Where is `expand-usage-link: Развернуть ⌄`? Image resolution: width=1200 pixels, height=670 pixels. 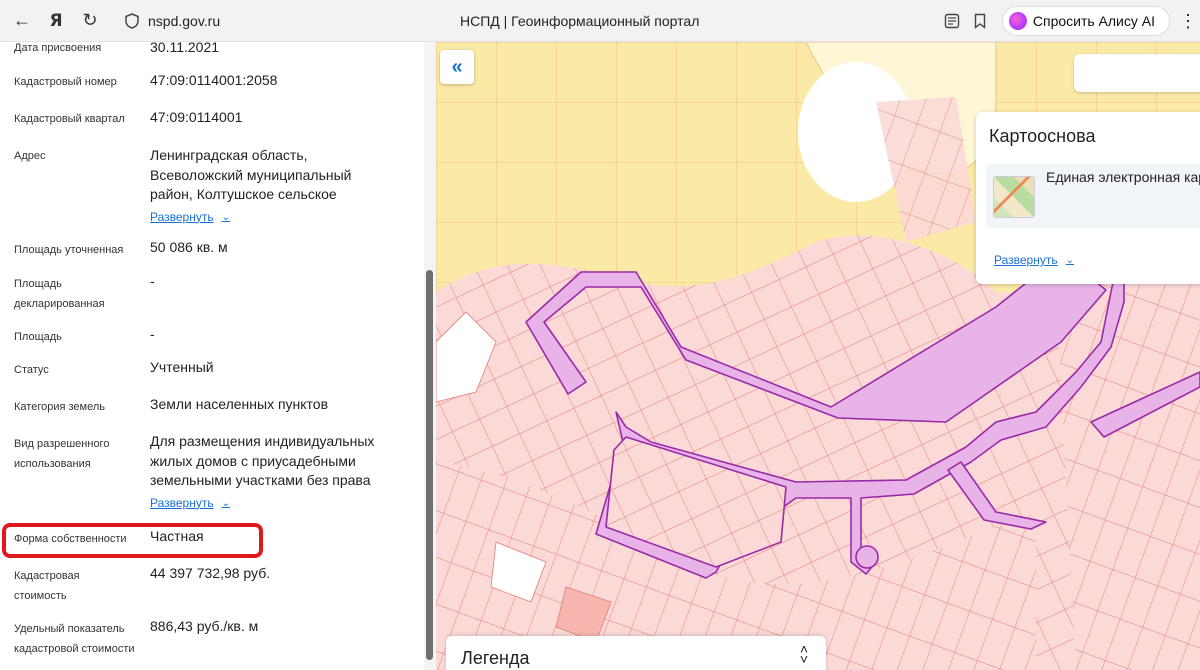 expand-usage-link: Развернуть ⌄ is located at coordinates (190, 504).